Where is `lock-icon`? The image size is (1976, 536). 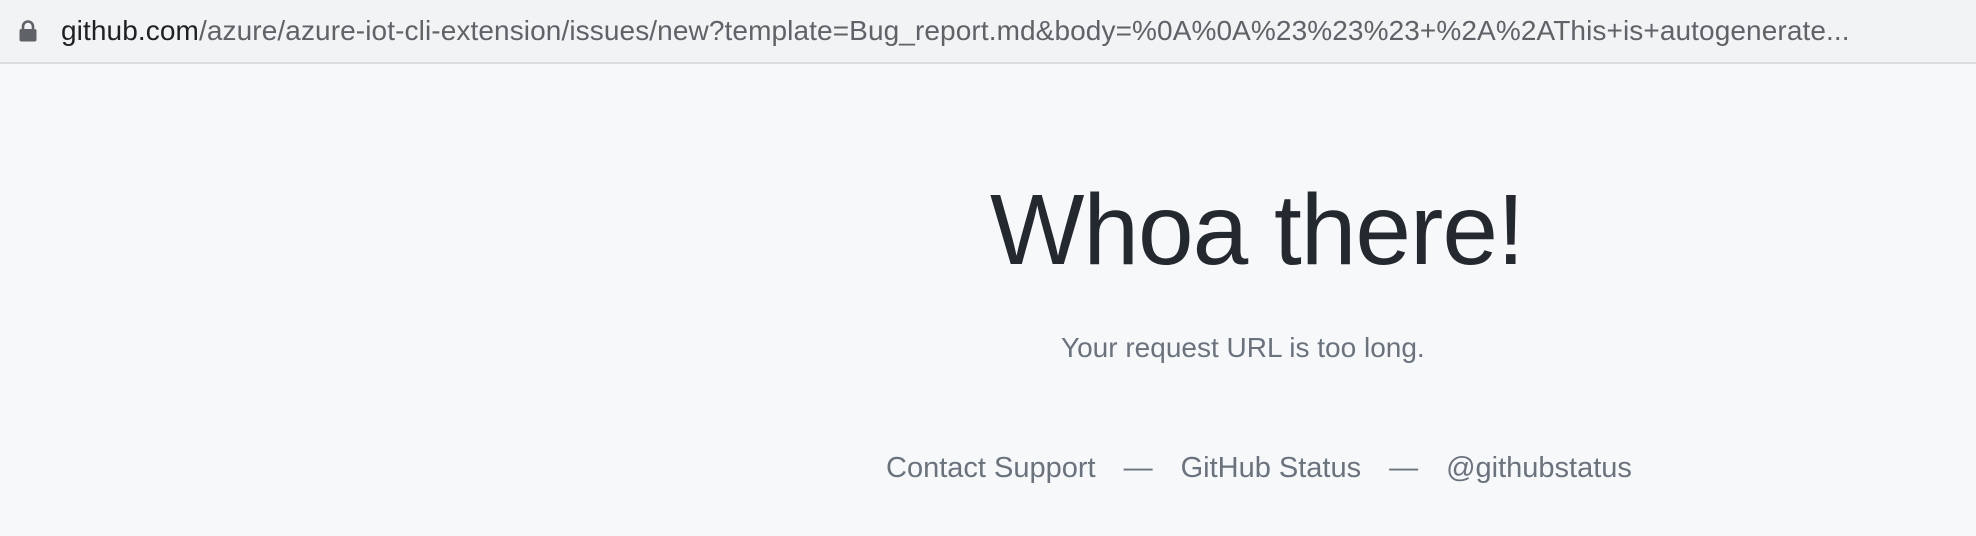 lock-icon is located at coordinates (28, 31).